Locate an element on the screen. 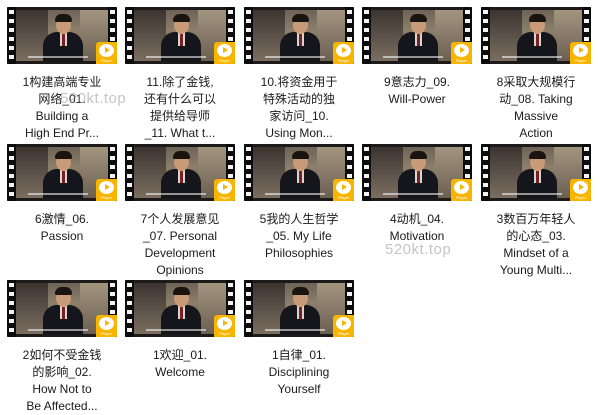  file-name-label: 1欢迎_01. Welcome is located at coordinates (180, 364).